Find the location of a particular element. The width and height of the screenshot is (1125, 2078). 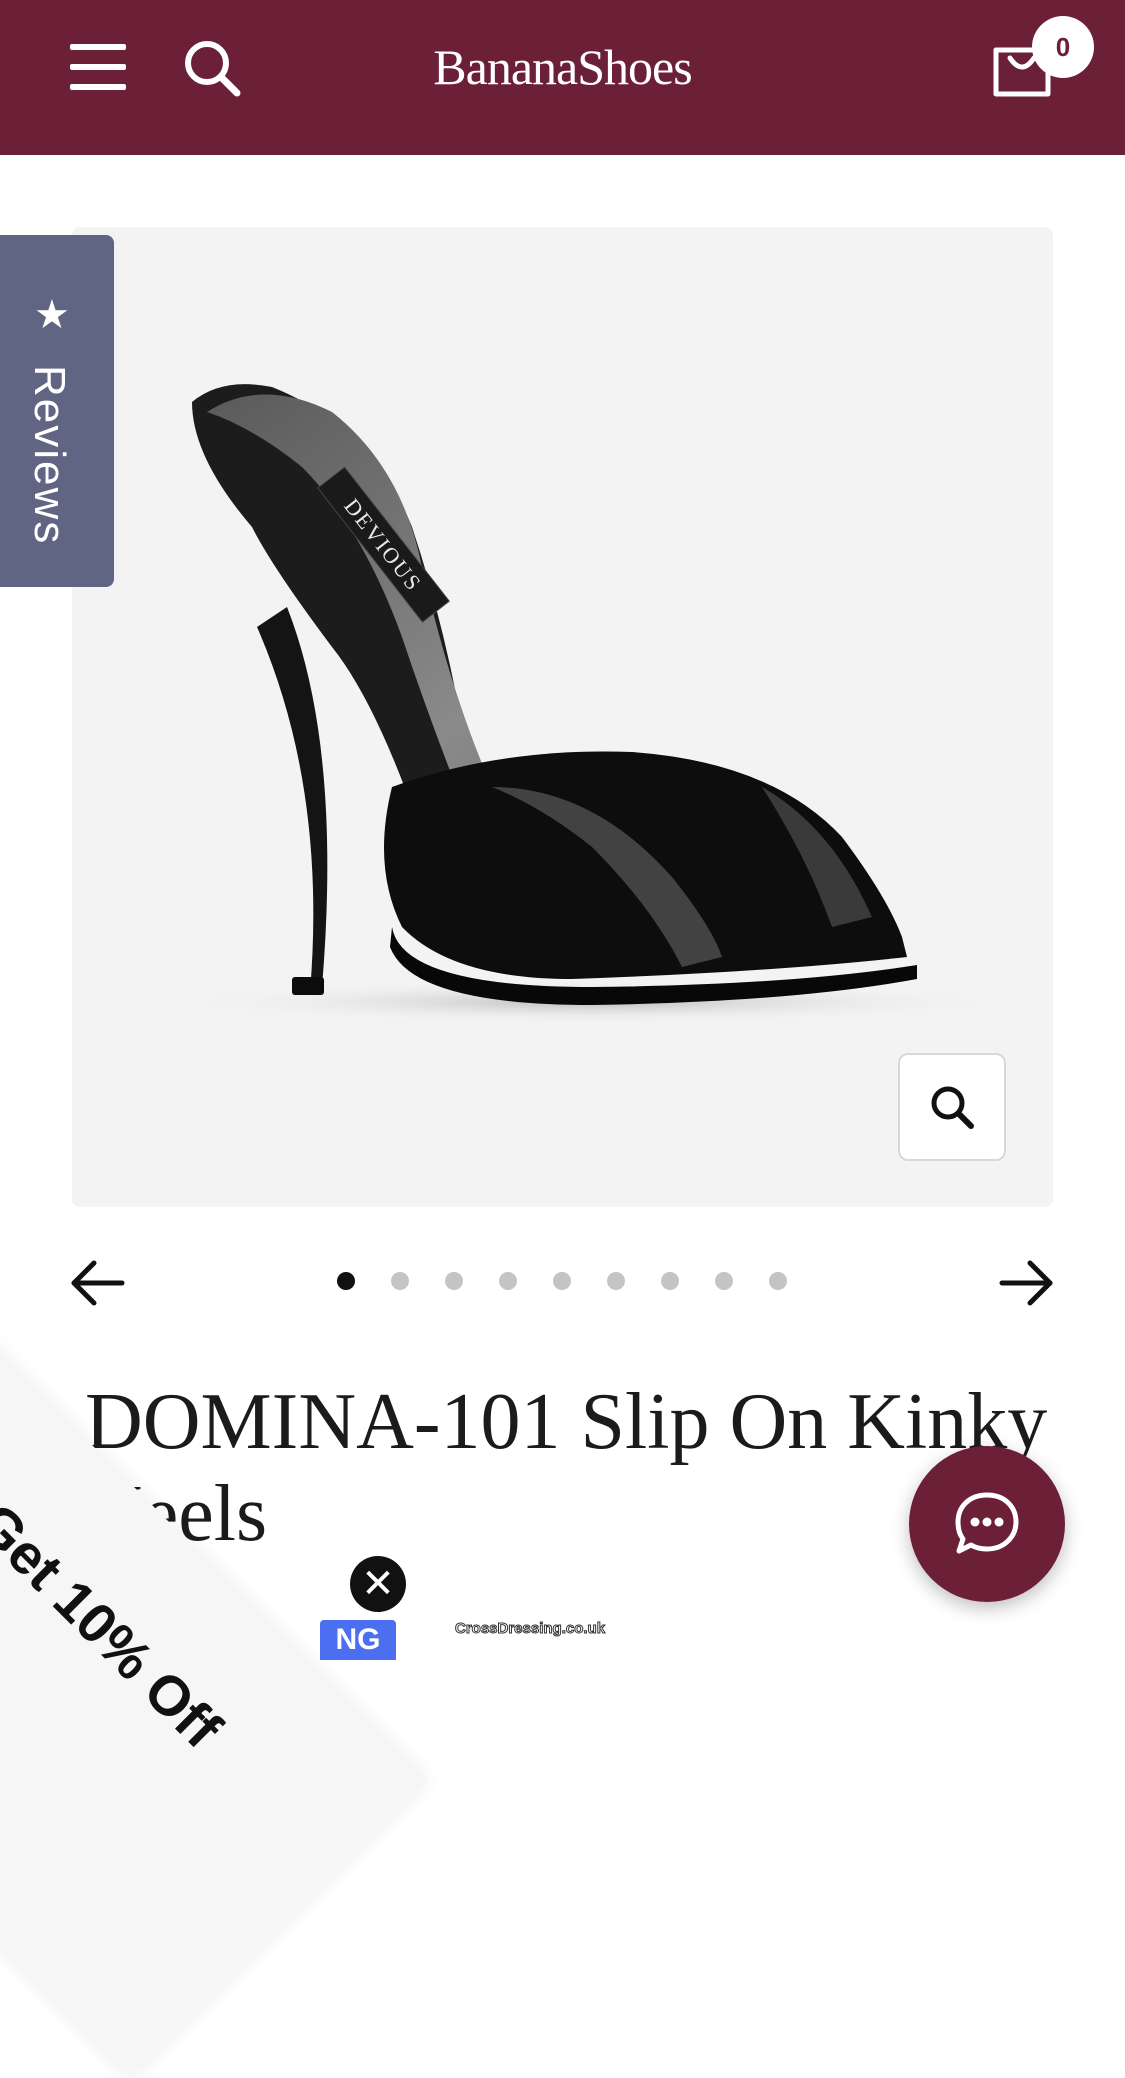

chat-button is located at coordinates (987, 1524).